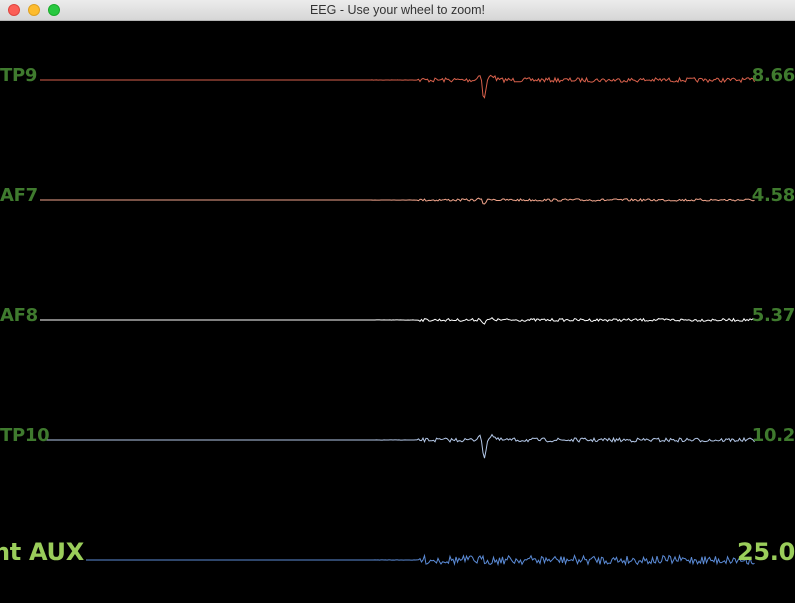 Image resolution: width=795 pixels, height=603 pixels. What do you see at coordinates (773, 315) in the screenshot?
I see `channel-value-af8: 5.37` at bounding box center [773, 315].